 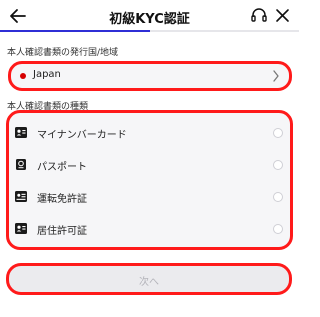 What do you see at coordinates (21, 164) in the screenshot?
I see `passport-icon` at bounding box center [21, 164].